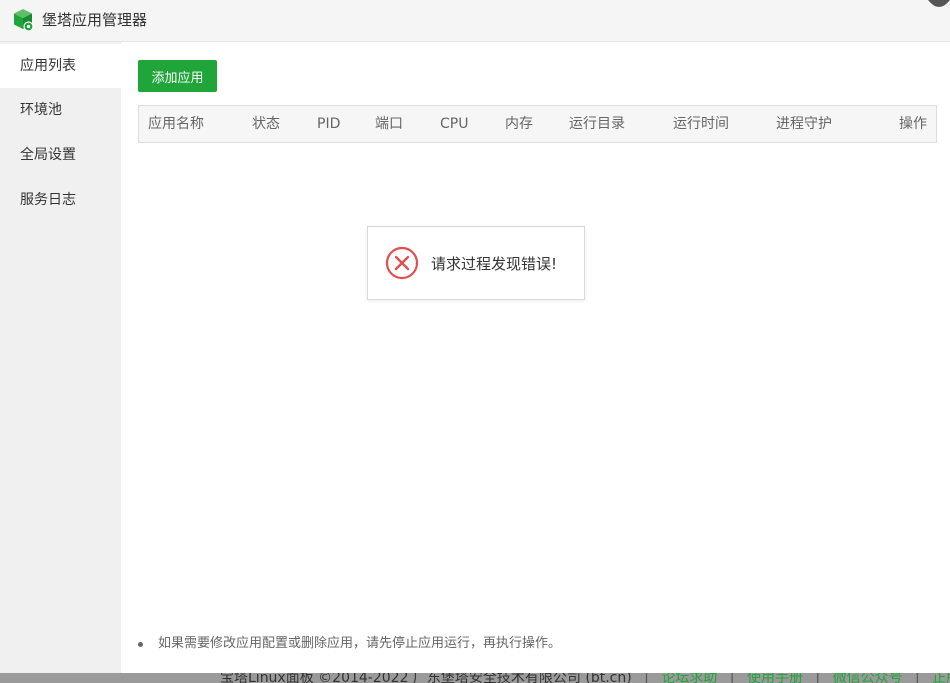 The image size is (950, 683). What do you see at coordinates (60, 66) in the screenshot?
I see `sidebar-item-app-list: 应用列表` at bounding box center [60, 66].